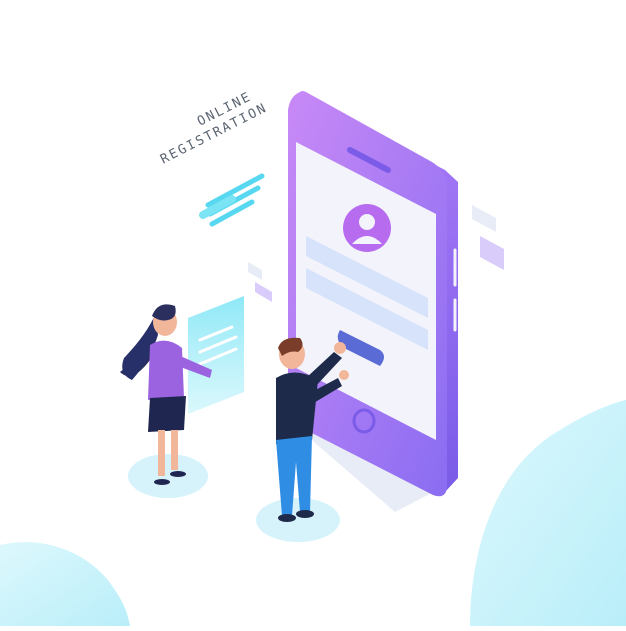 The width and height of the screenshot is (626, 631). What do you see at coordinates (367, 222) in the screenshot?
I see `avatar-head` at bounding box center [367, 222].